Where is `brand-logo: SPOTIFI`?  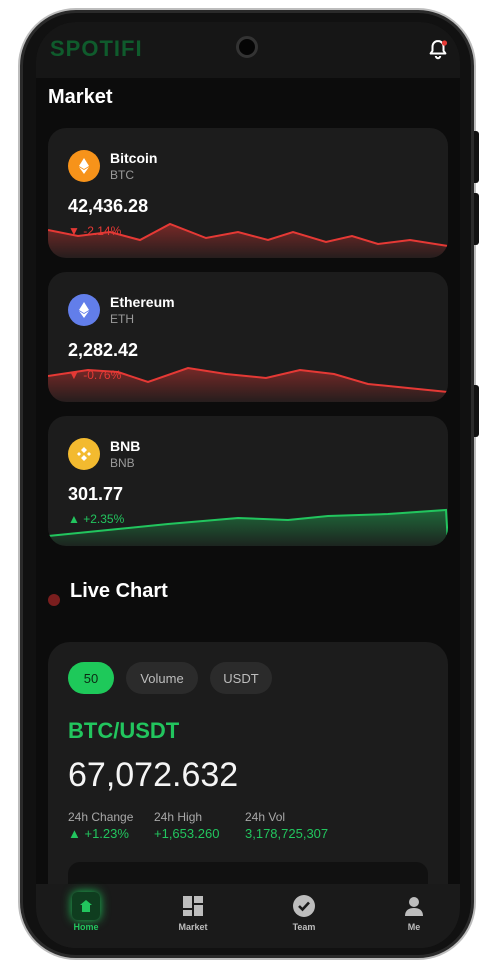
brand-logo: SPOTIFI is located at coordinates (96, 48).